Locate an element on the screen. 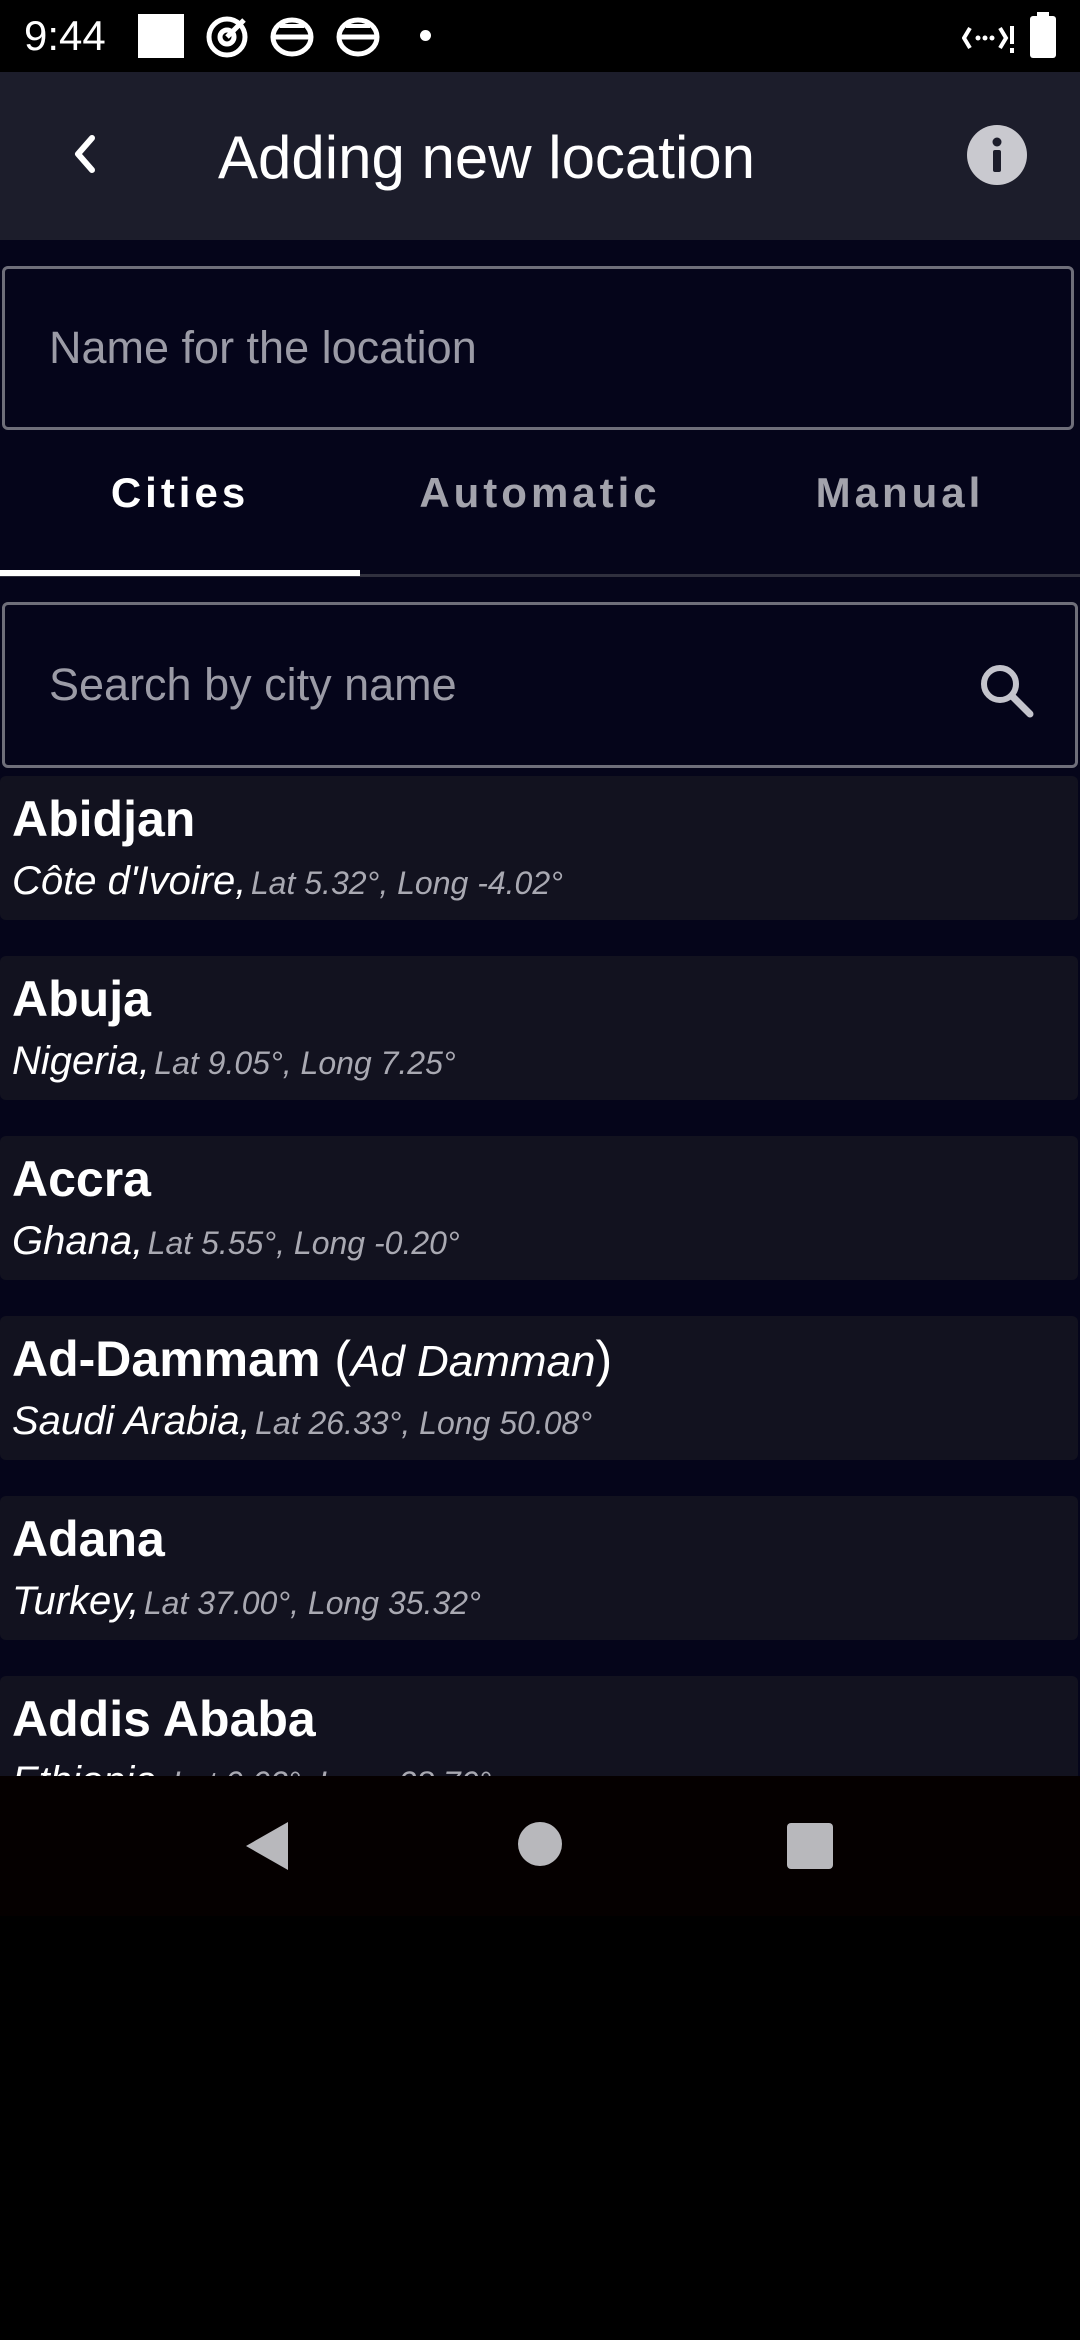 The width and height of the screenshot is (1080, 2340). system-nav-bar is located at coordinates (540, 1846).